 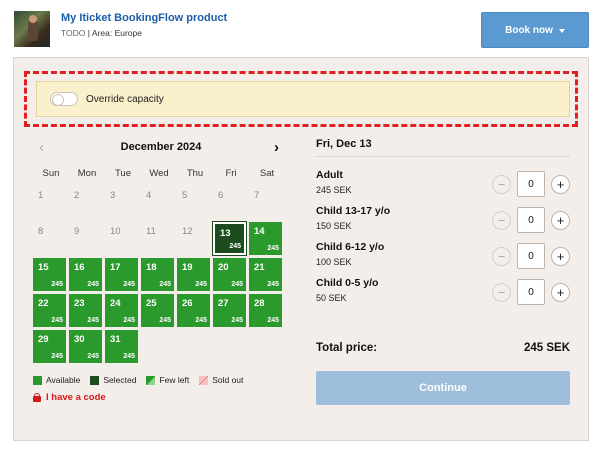 I want to click on day-number: 21, so click(x=259, y=267).